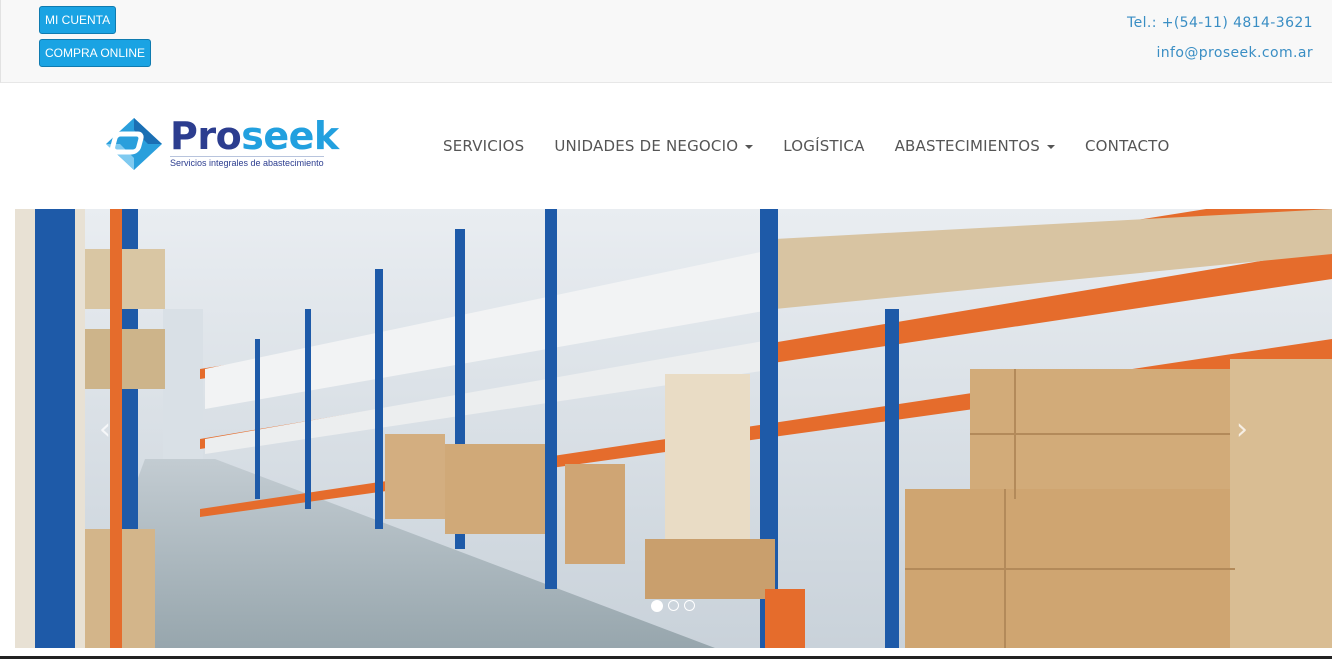 This screenshot has height=659, width=1332. I want to click on carousel-indicators, so click(673, 606).